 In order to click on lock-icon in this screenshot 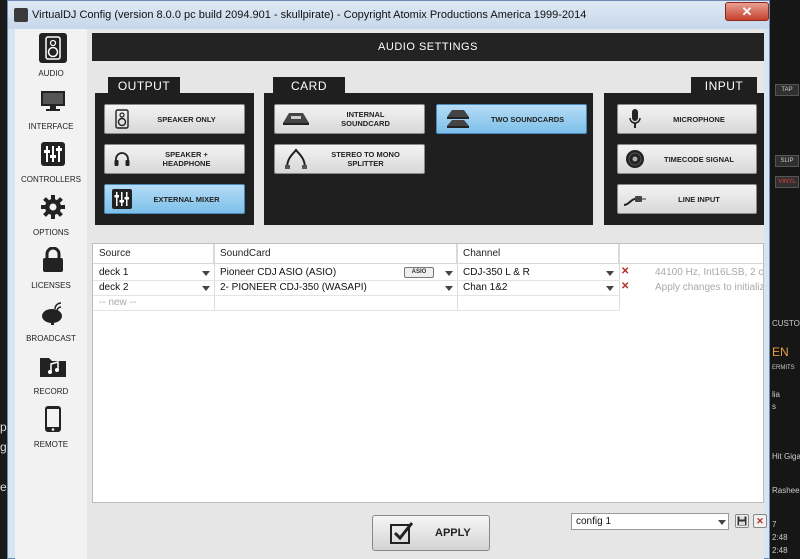, I will do `click(53, 260)`.